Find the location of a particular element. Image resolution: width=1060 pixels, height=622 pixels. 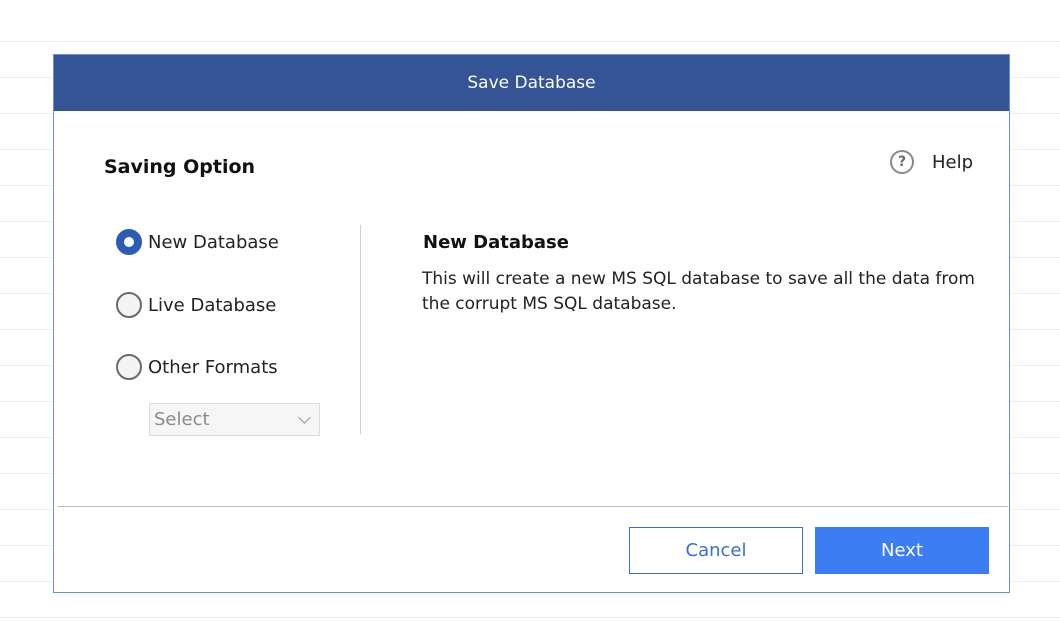

option-label: Live Database is located at coordinates (212, 305).